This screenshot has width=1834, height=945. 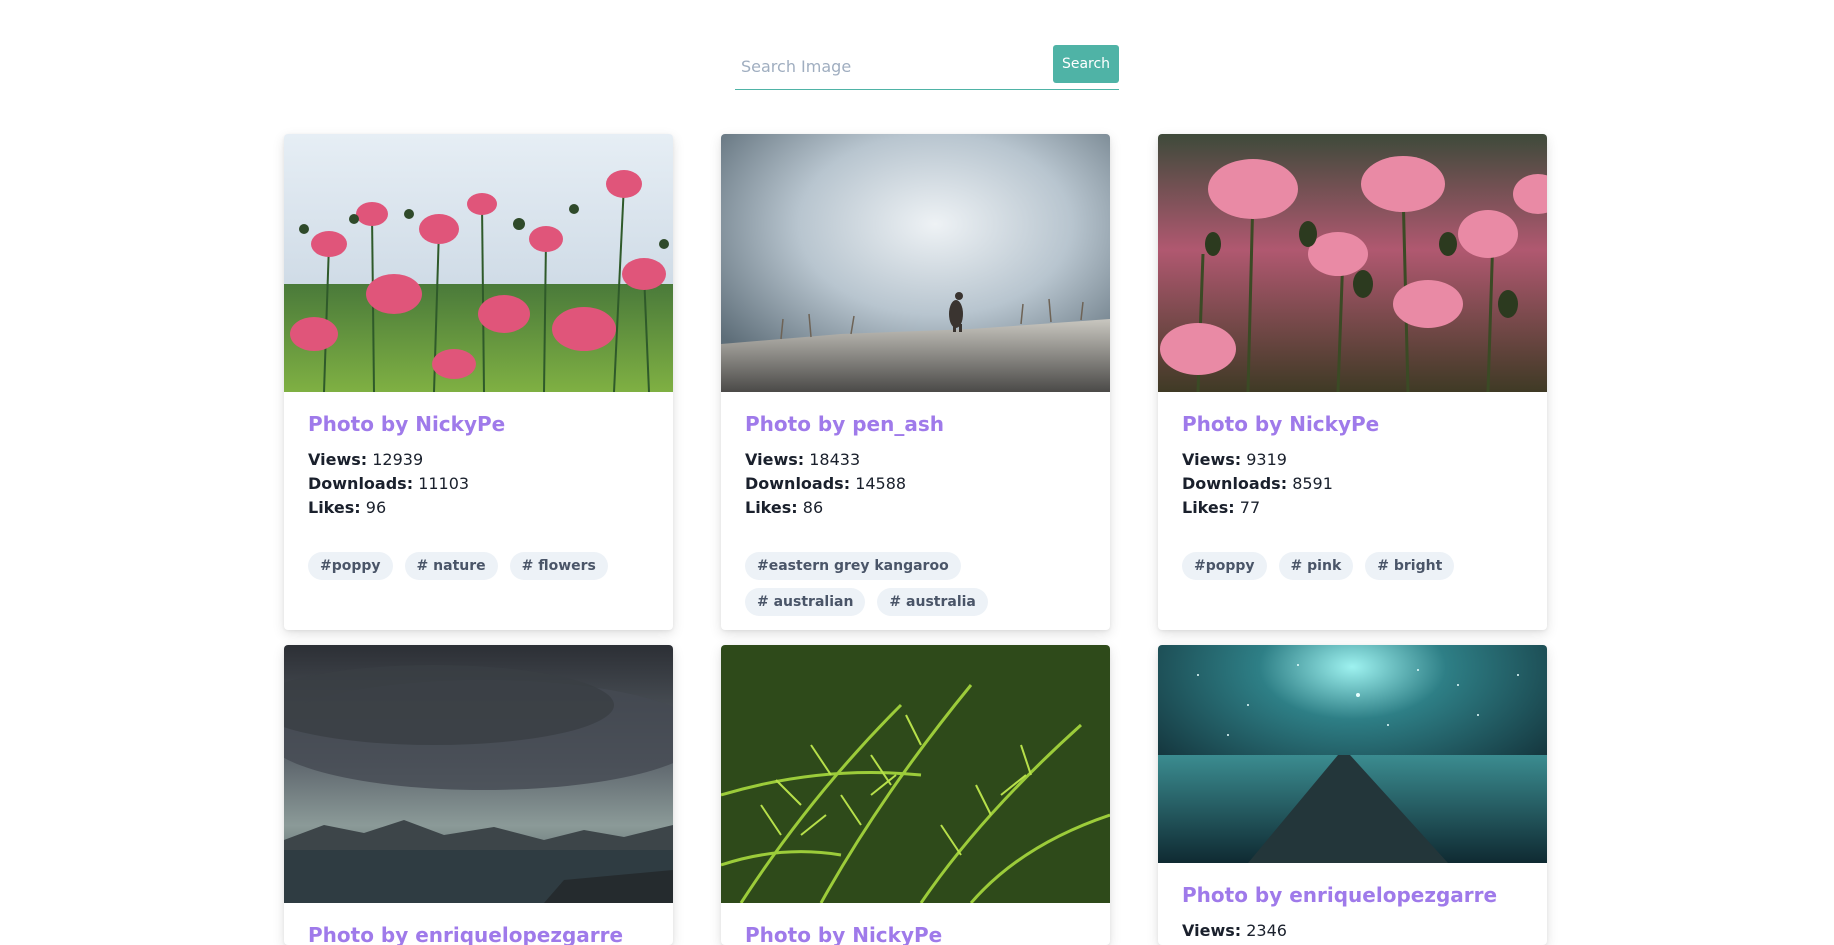 I want to click on views-value: 9319, so click(x=1266, y=459).